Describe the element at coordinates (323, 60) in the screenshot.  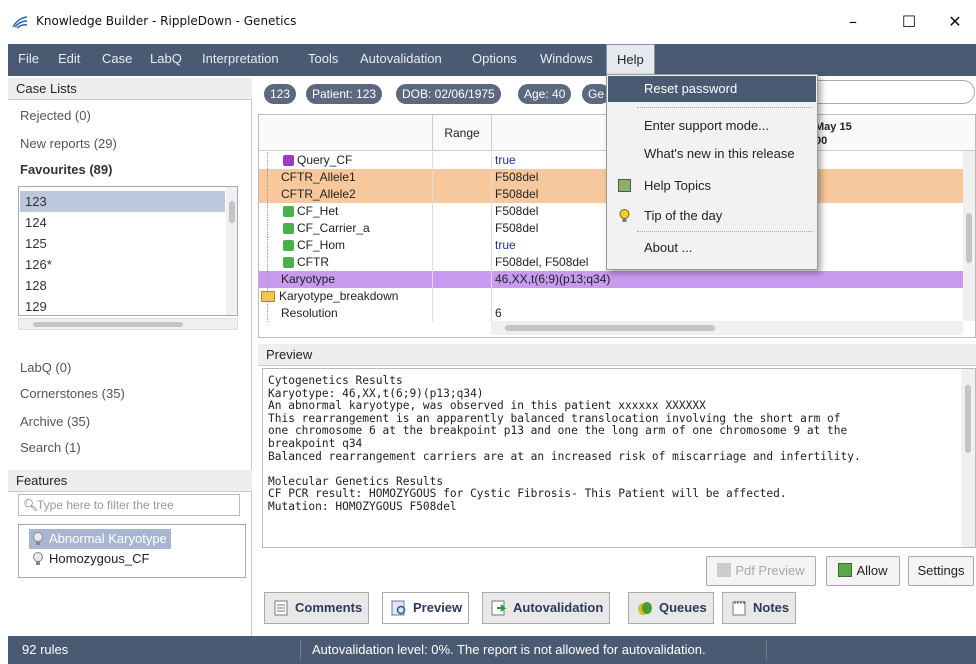
I see `menu-tools: Tools` at that location.